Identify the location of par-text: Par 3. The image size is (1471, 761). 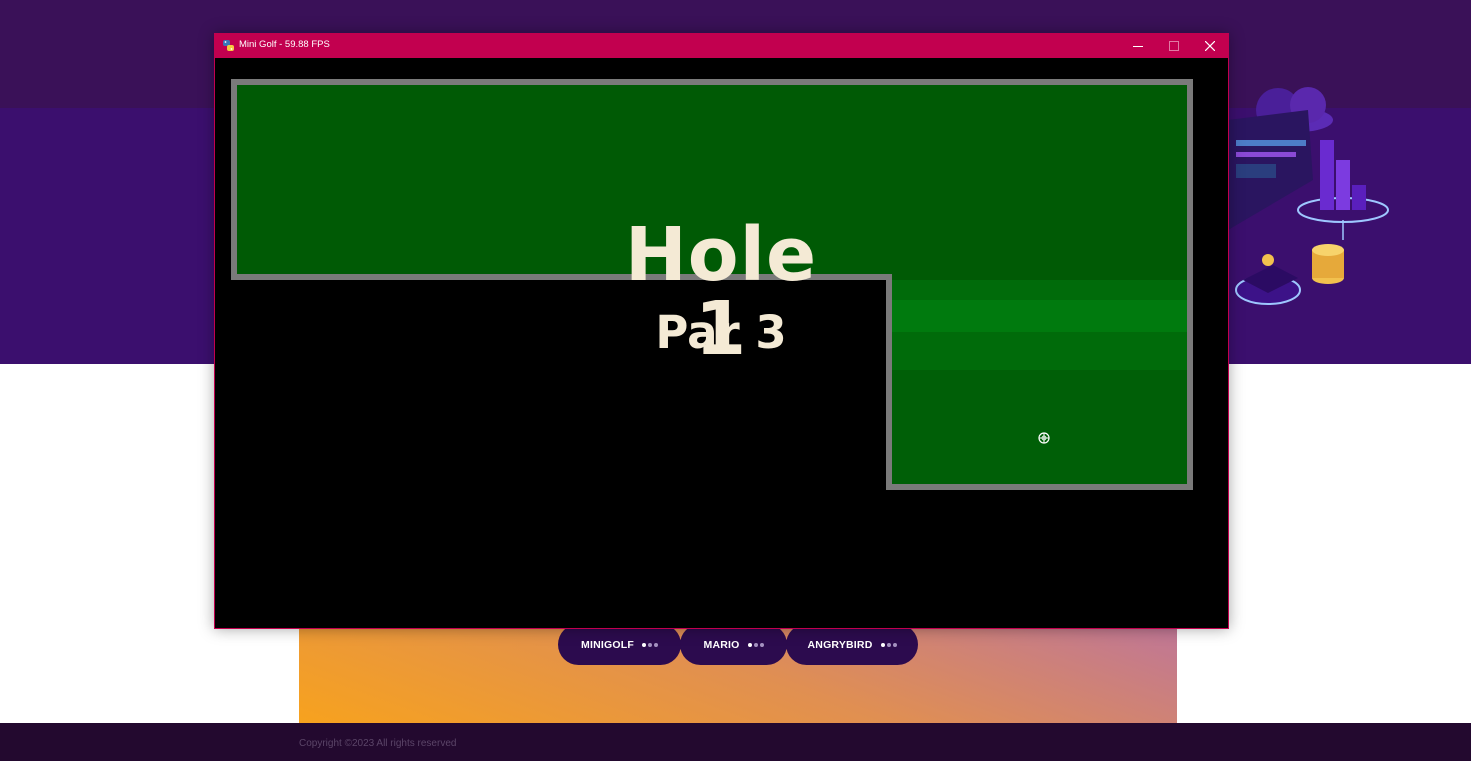
(721, 332).